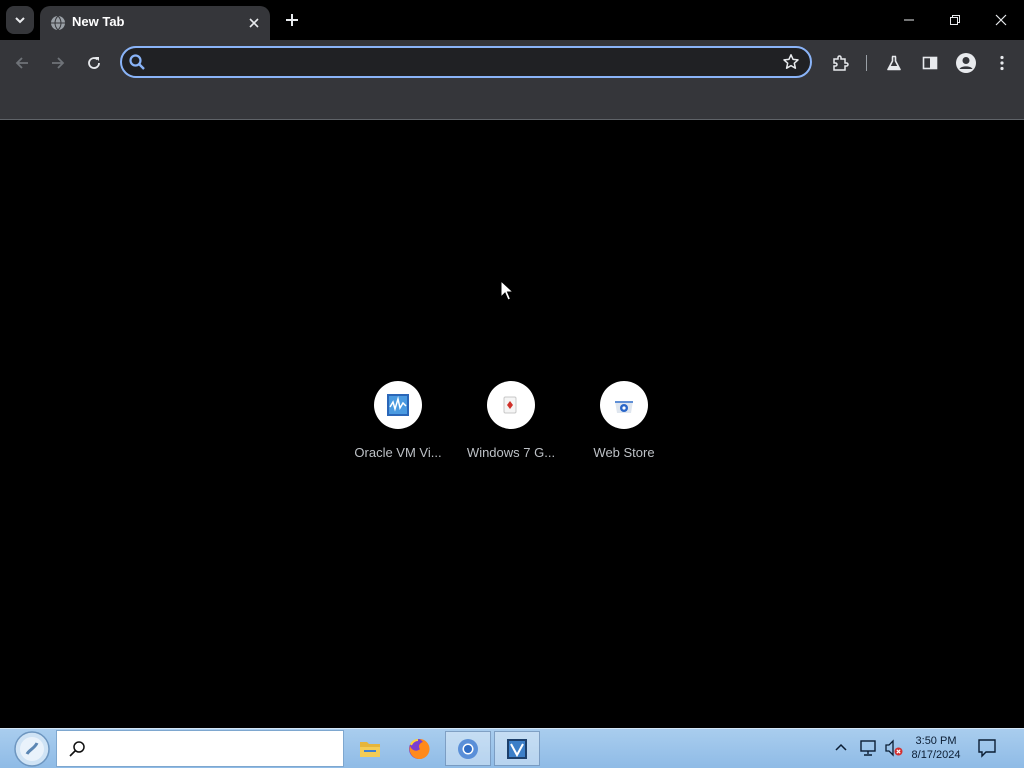 This screenshot has width=1024, height=768. I want to click on back-button, so click(22, 63).